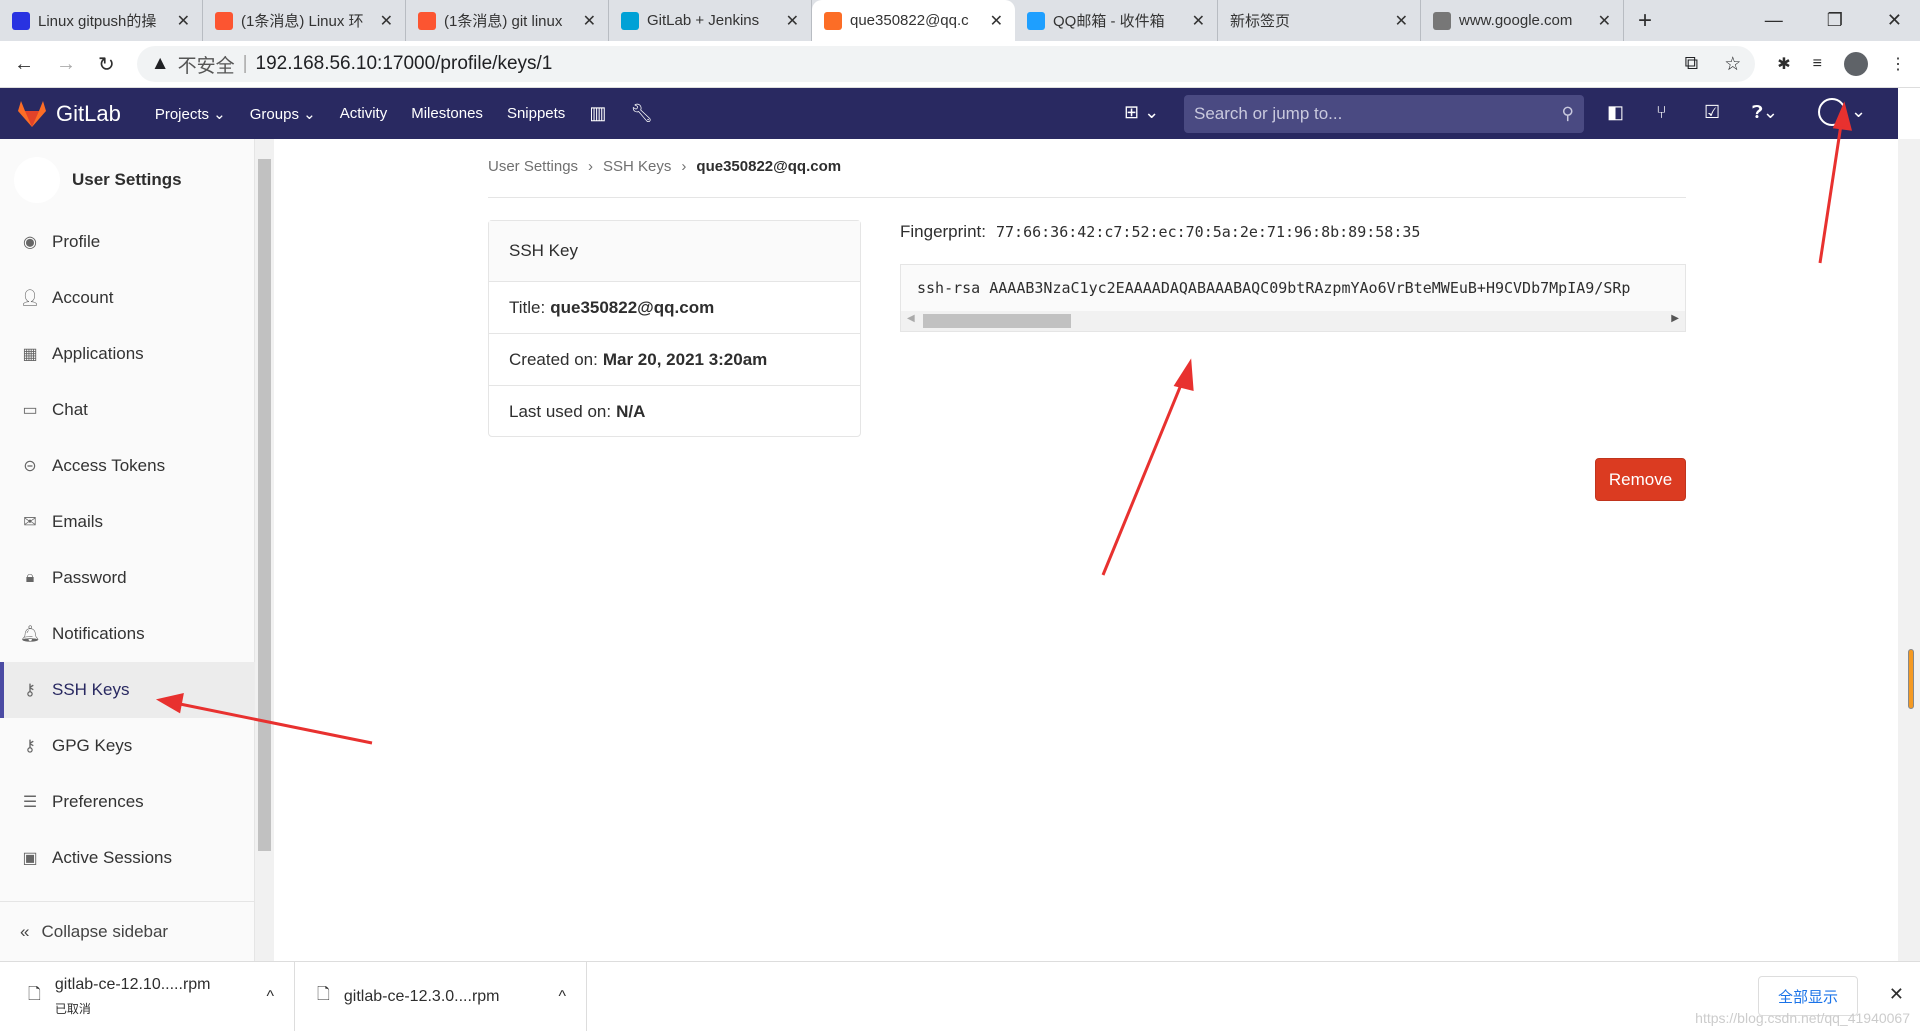  What do you see at coordinates (127, 298) in the screenshot?
I see `sidebar-item-account: 👤︎ Account` at bounding box center [127, 298].